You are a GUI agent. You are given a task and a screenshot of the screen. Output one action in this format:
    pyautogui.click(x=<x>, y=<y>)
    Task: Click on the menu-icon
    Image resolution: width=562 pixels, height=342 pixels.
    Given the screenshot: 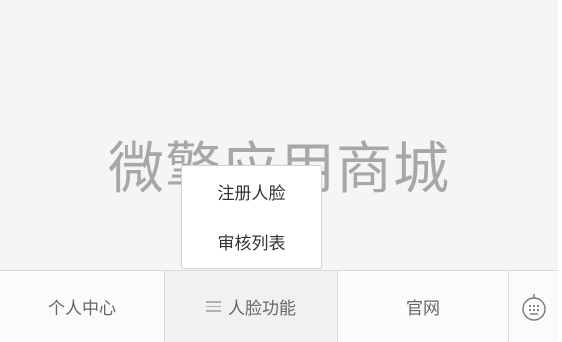 What is the action you would take?
    pyautogui.click(x=213, y=306)
    